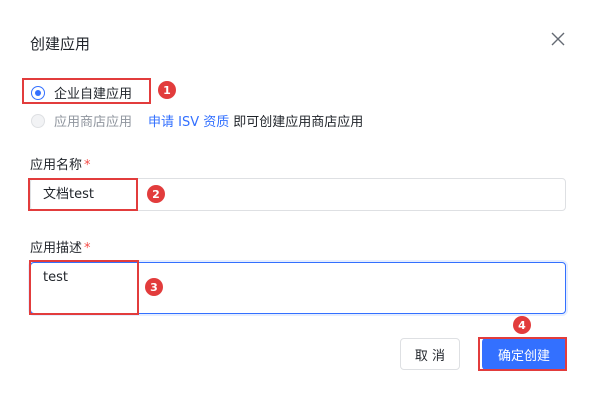 The height and width of the screenshot is (401, 595). What do you see at coordinates (60, 248) in the screenshot?
I see `app-desc-label: 应用描述 *` at bounding box center [60, 248].